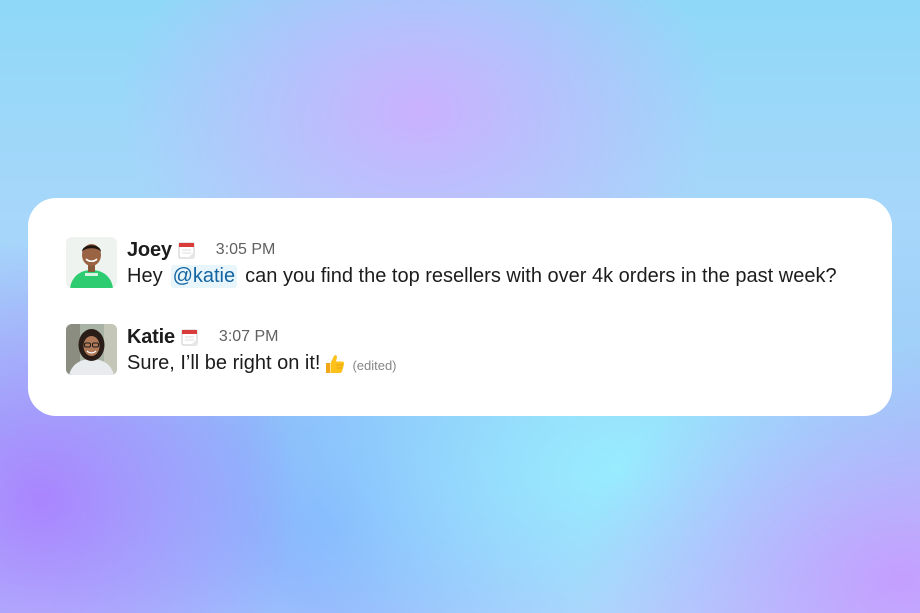 The image size is (920, 613). What do you see at coordinates (145, 276) in the screenshot?
I see `message-text: Hey` at bounding box center [145, 276].